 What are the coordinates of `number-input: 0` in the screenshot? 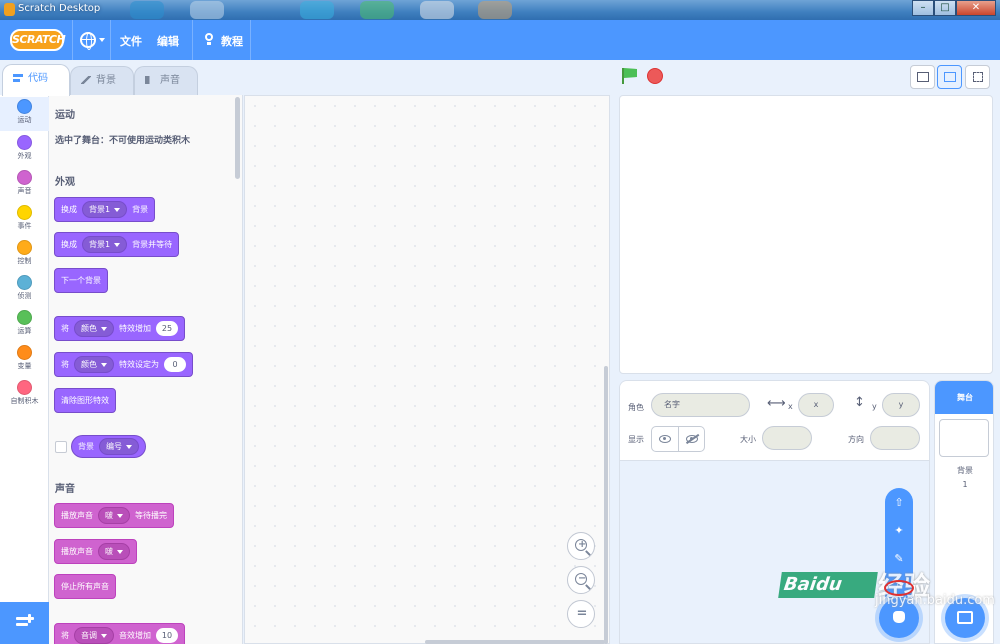 It's located at (175, 364).